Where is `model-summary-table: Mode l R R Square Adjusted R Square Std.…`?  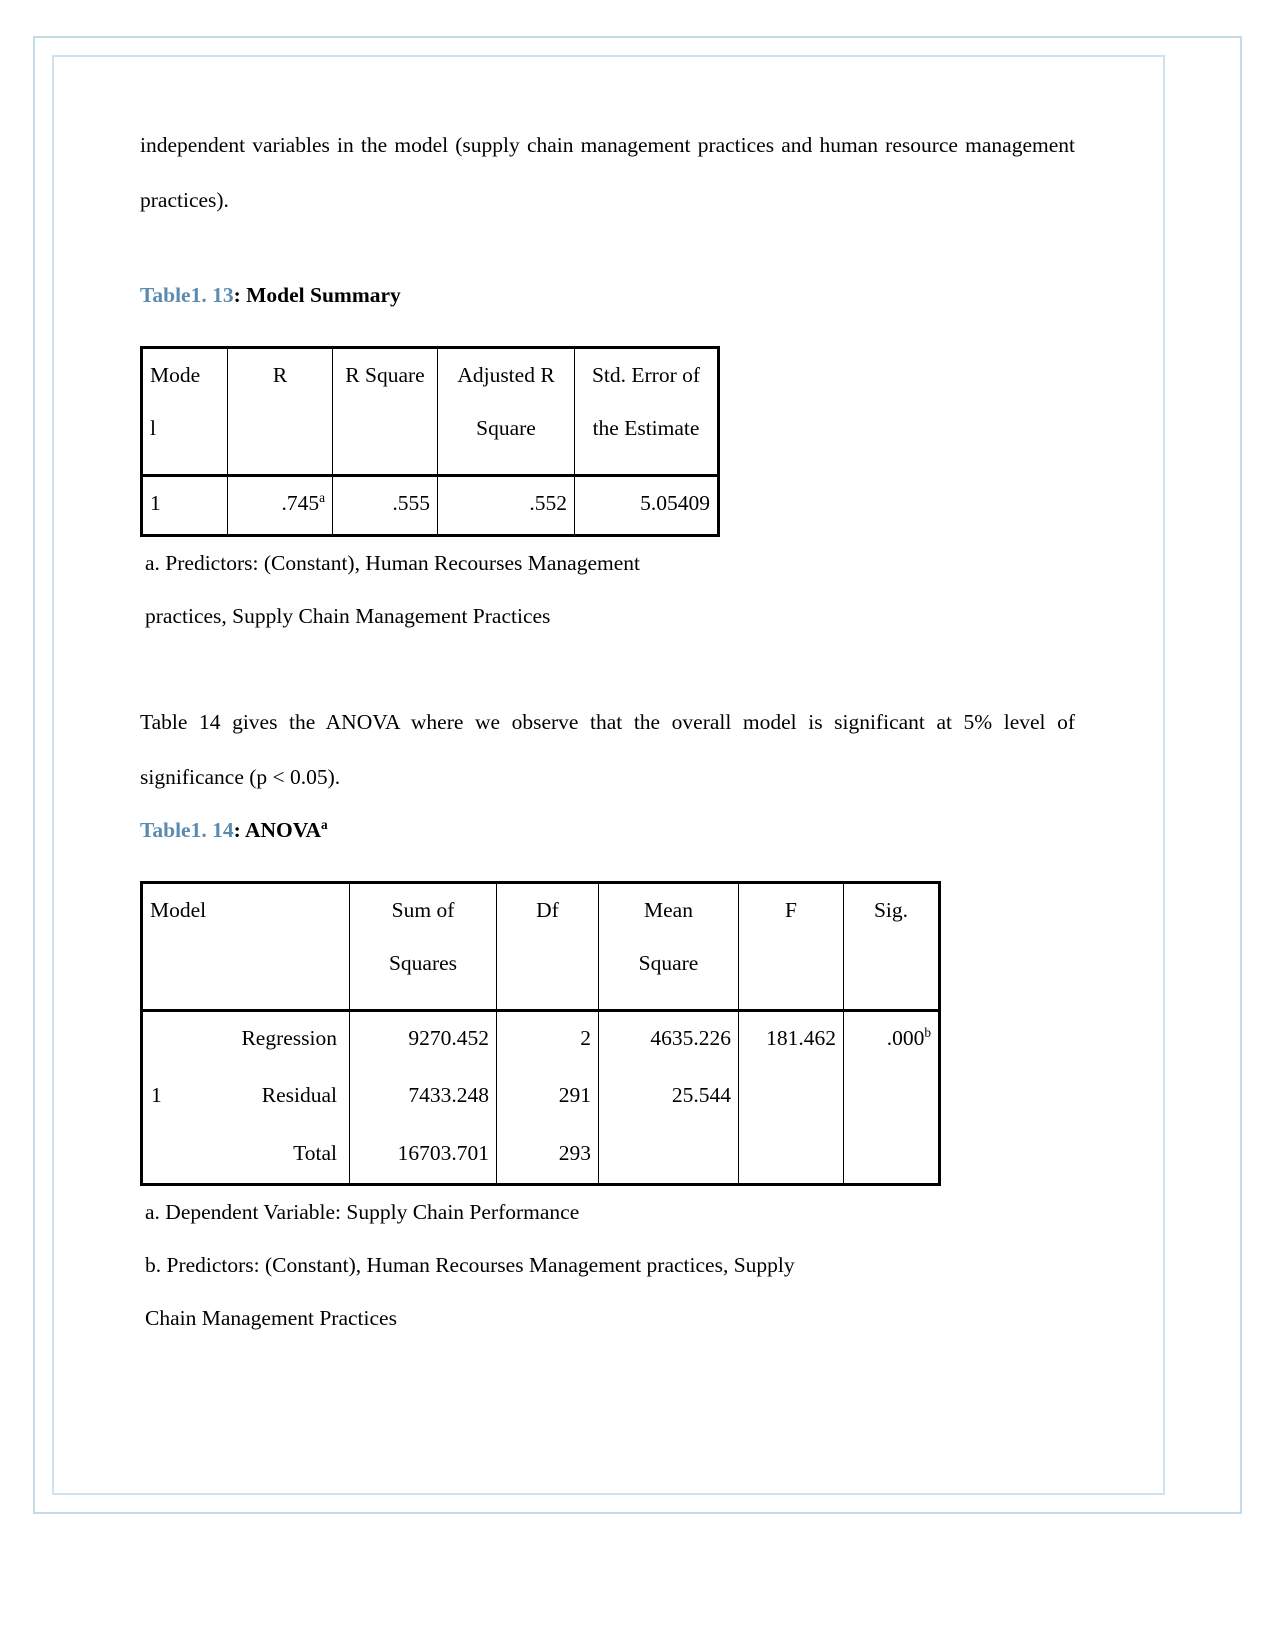 model-summary-table: Mode l R R Square Adjusted R Square Std.… is located at coordinates (430, 441).